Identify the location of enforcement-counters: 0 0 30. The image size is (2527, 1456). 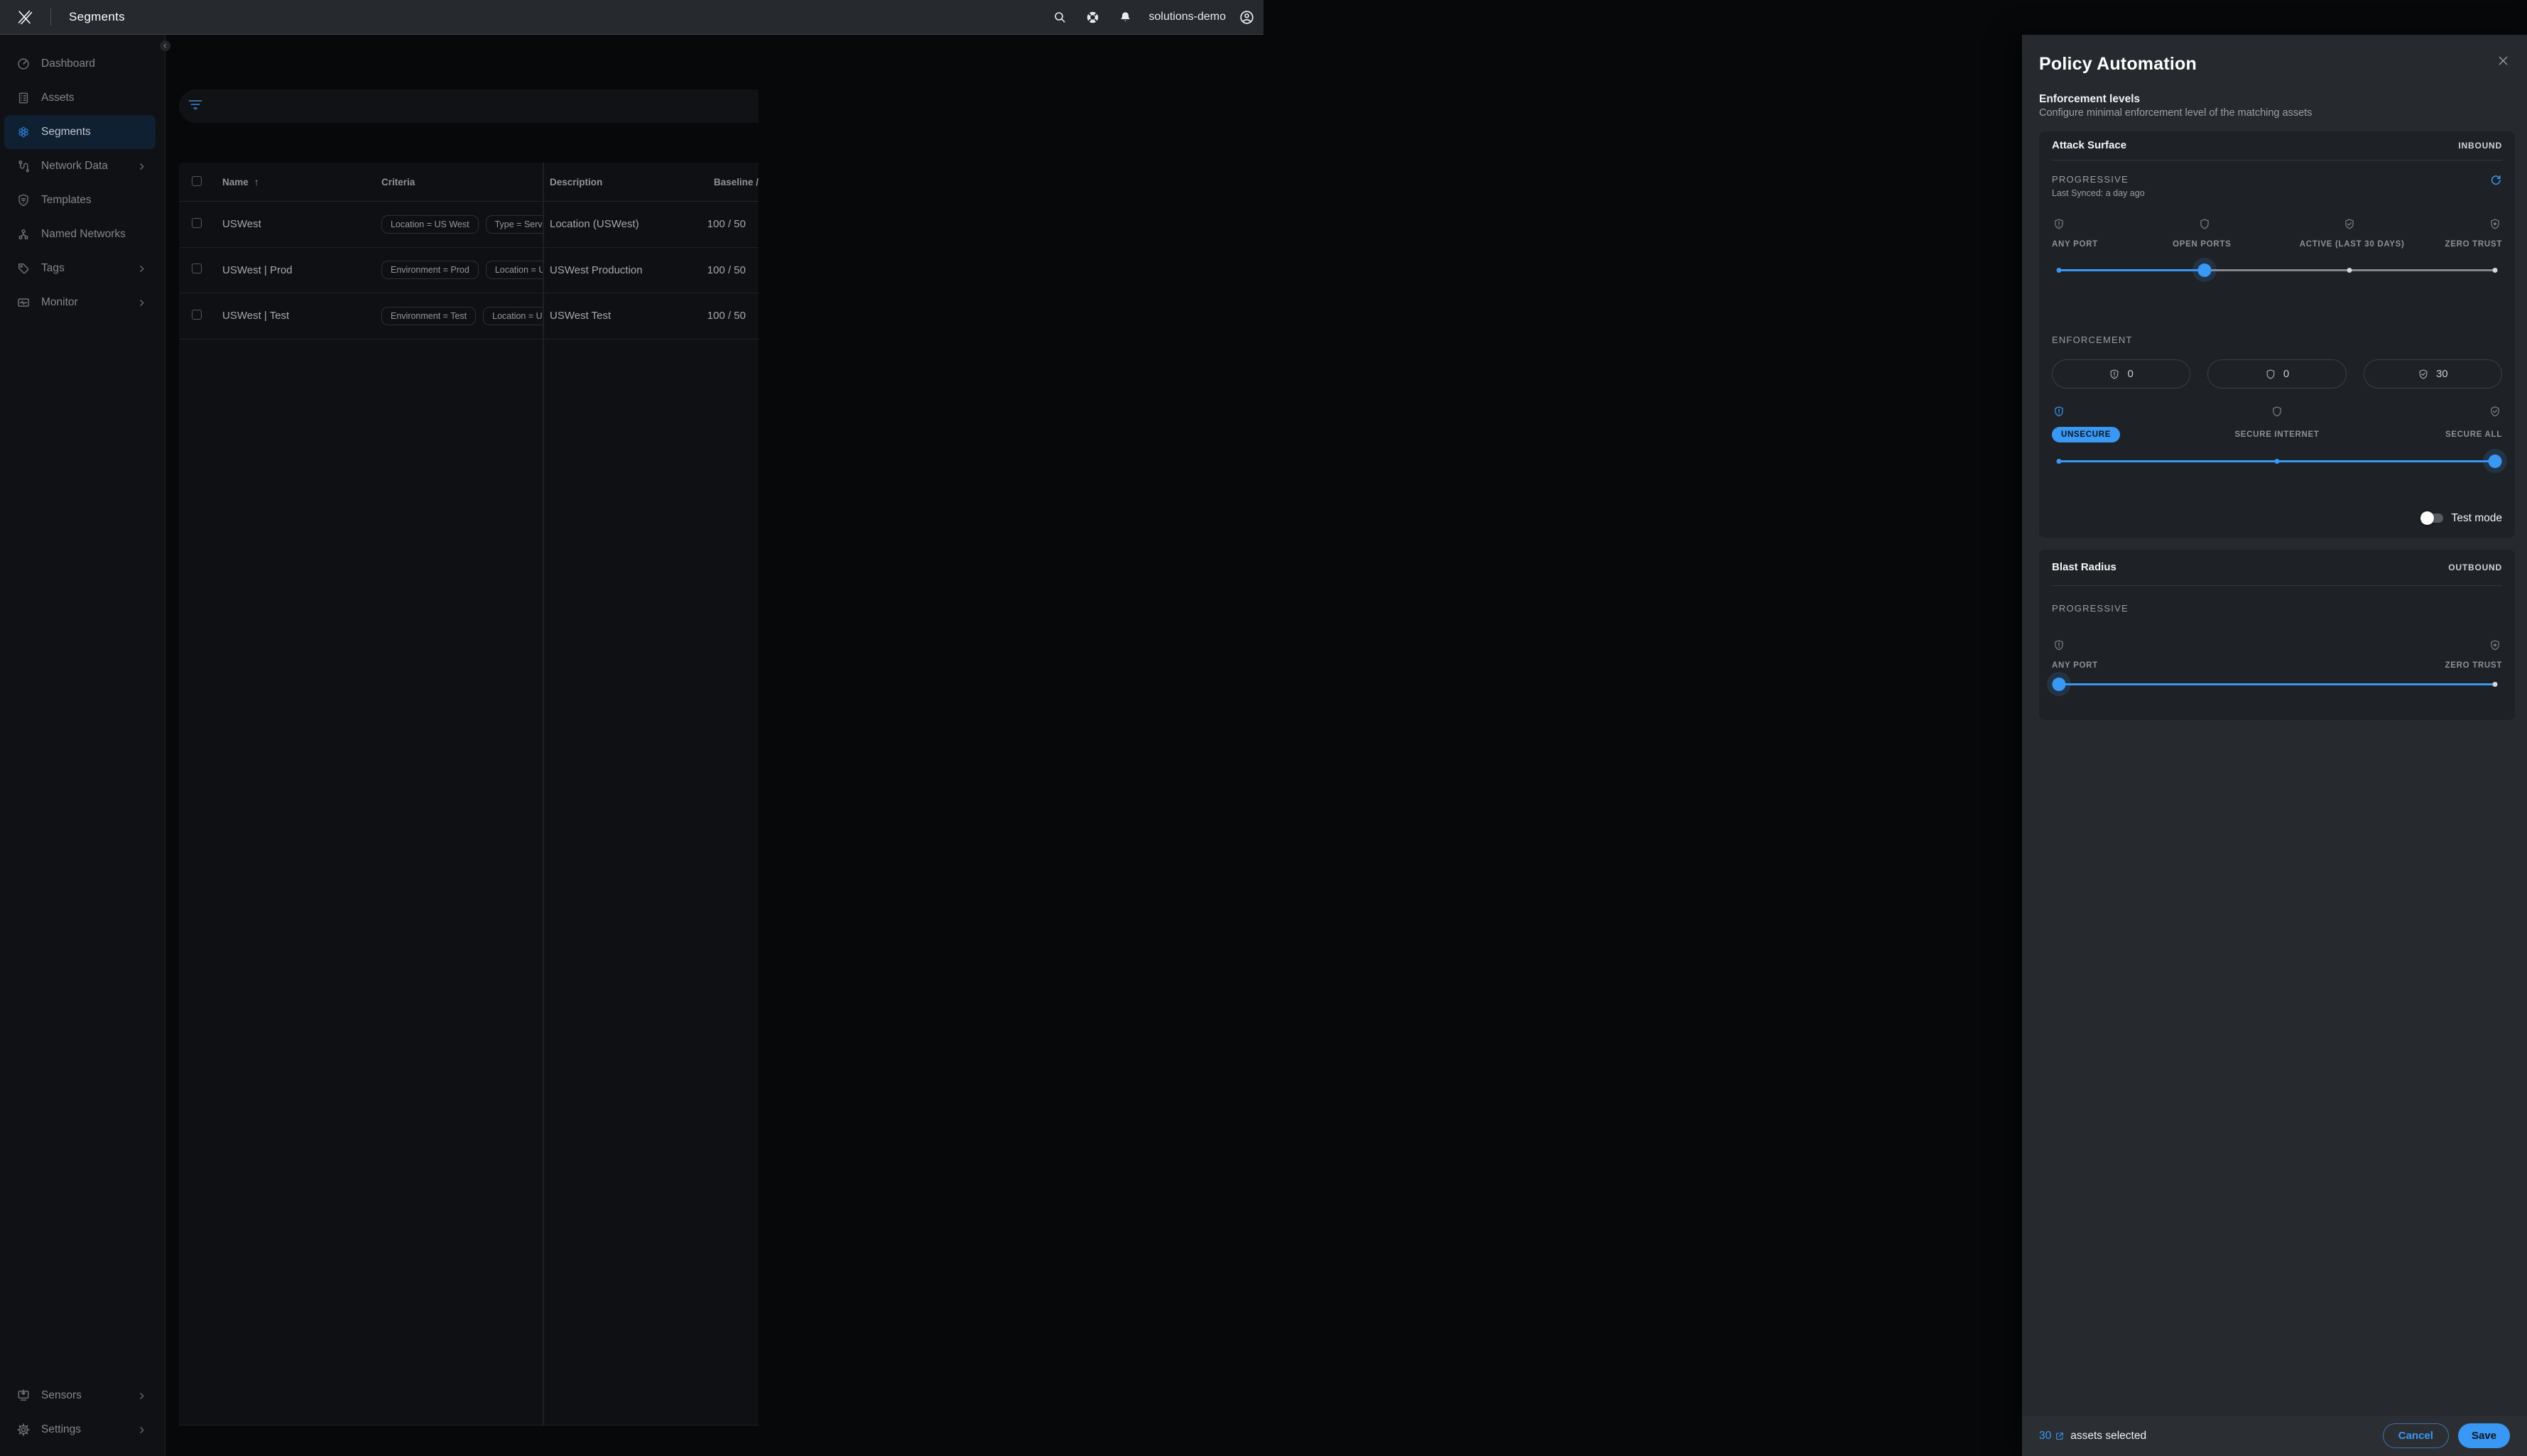
(2277, 374).